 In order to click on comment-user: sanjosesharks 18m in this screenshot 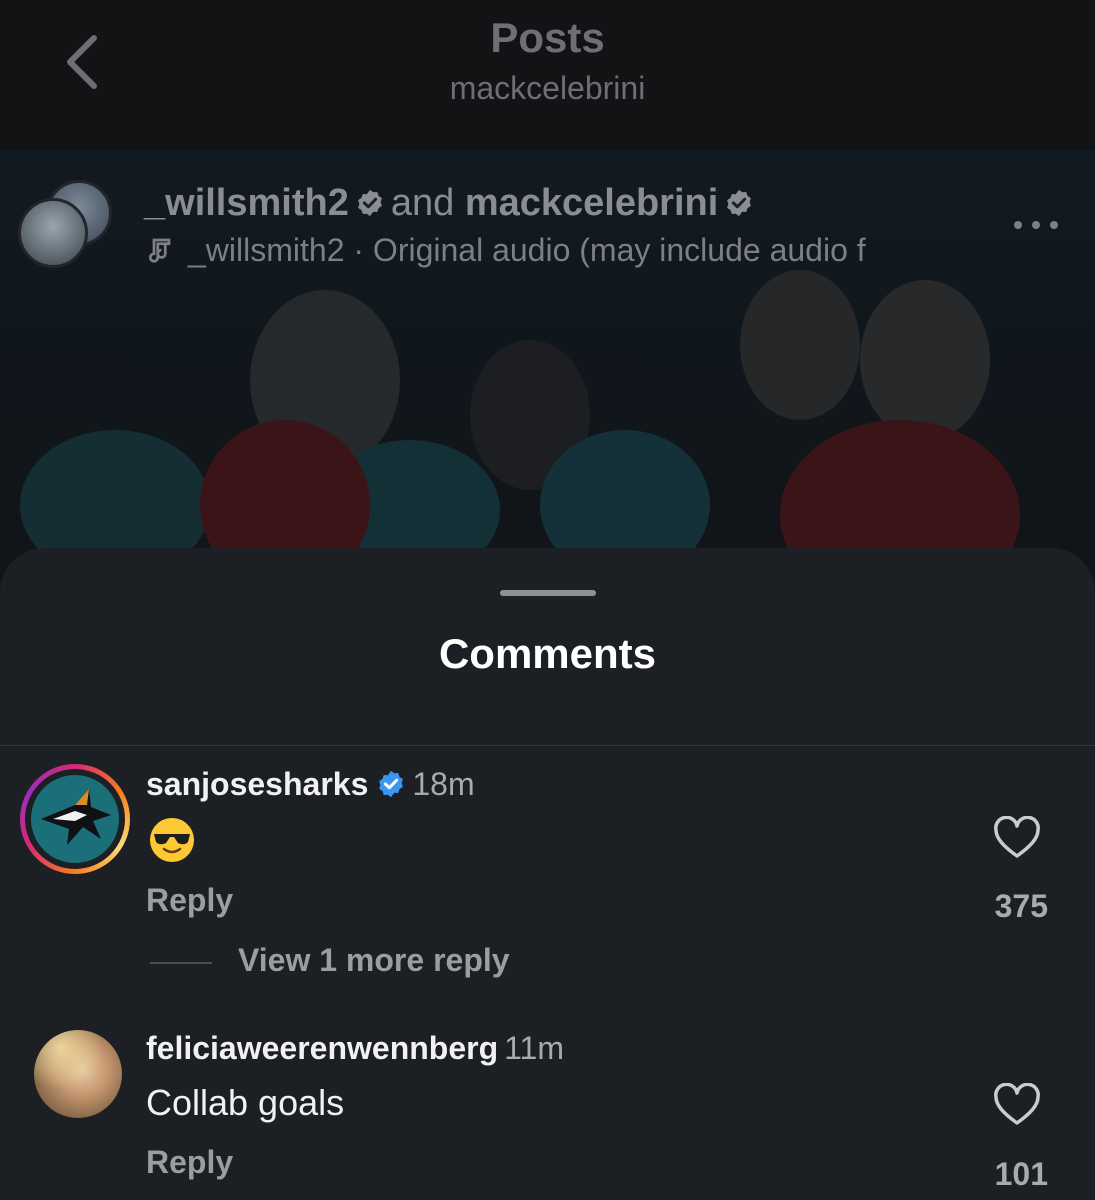, I will do `click(310, 784)`.